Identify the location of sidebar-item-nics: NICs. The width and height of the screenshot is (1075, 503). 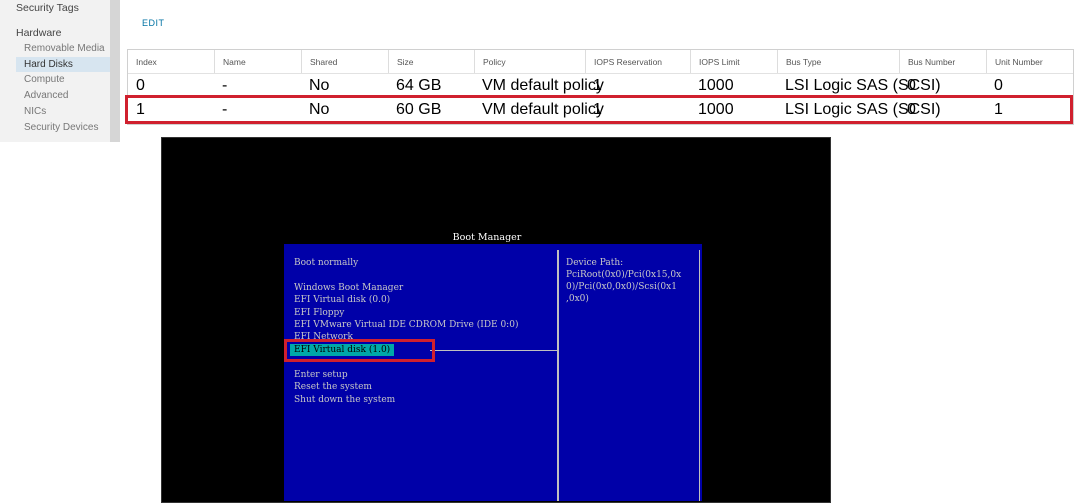
(35, 111).